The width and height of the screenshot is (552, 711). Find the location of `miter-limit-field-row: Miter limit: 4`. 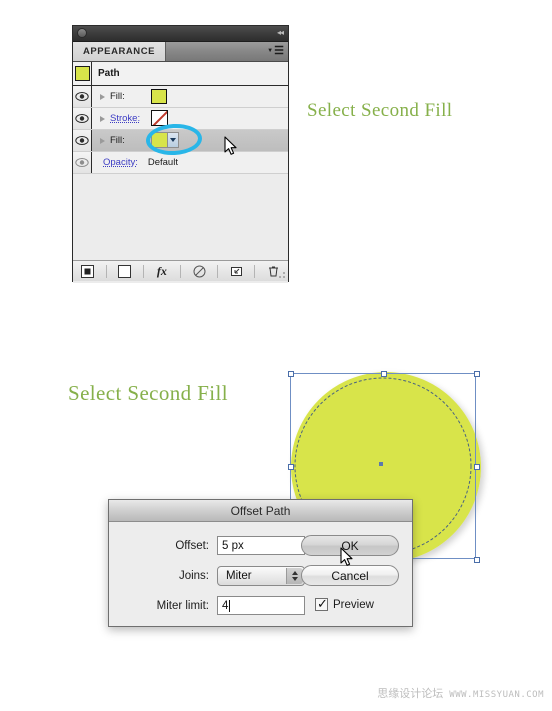

miter-limit-field-row: Miter limit: 4 is located at coordinates (212, 605).